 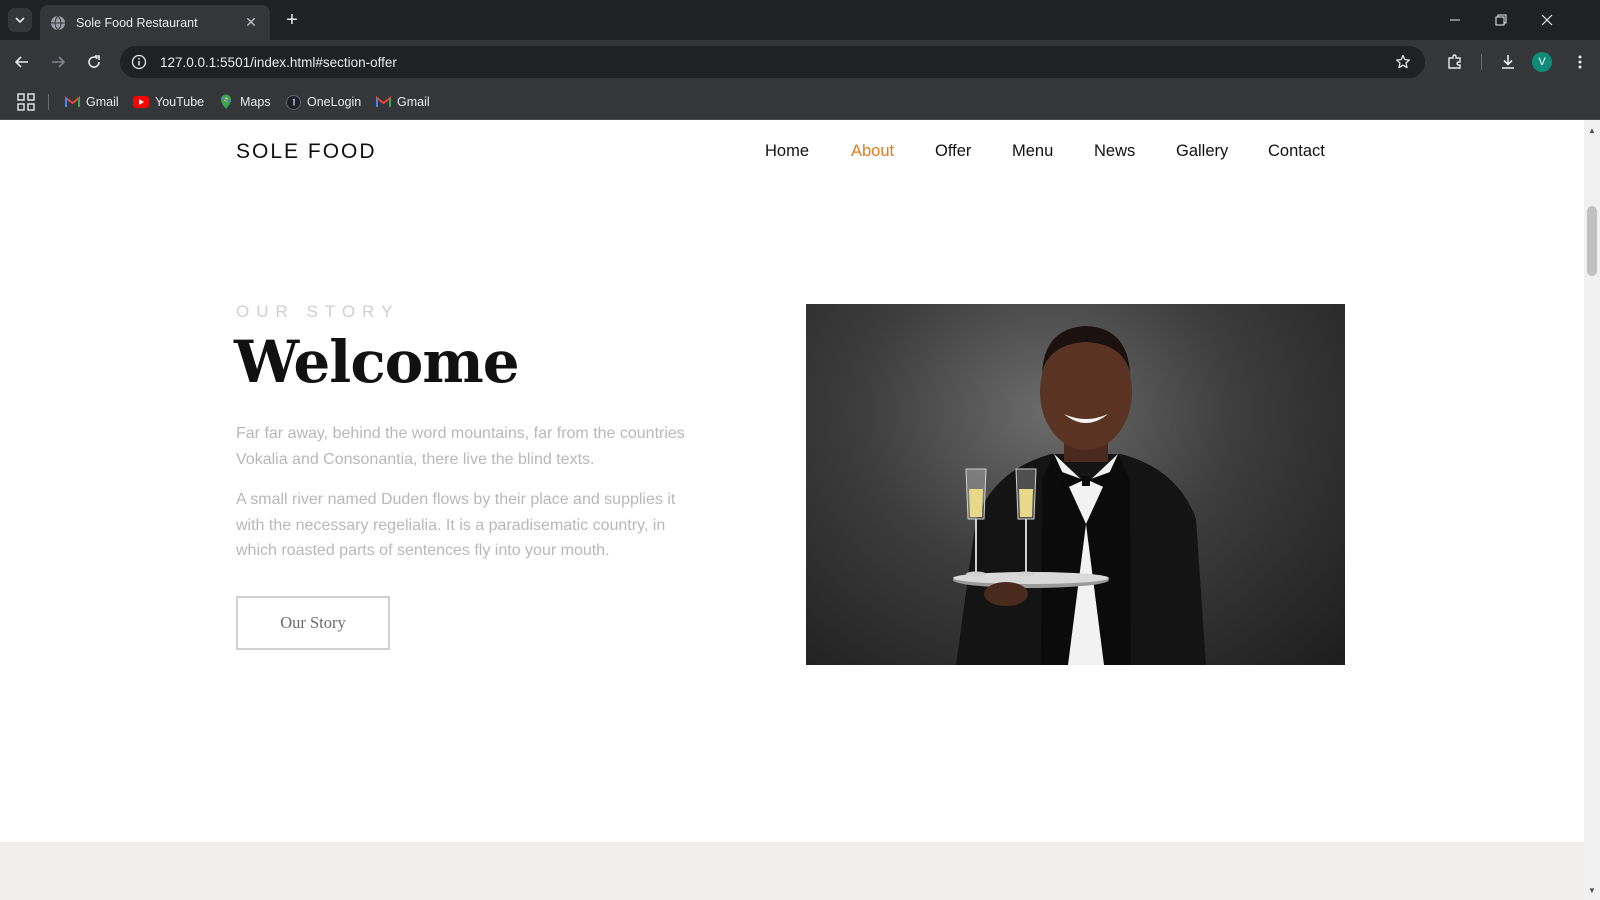 I want to click on chevron-down-icon, so click(x=20, y=20).